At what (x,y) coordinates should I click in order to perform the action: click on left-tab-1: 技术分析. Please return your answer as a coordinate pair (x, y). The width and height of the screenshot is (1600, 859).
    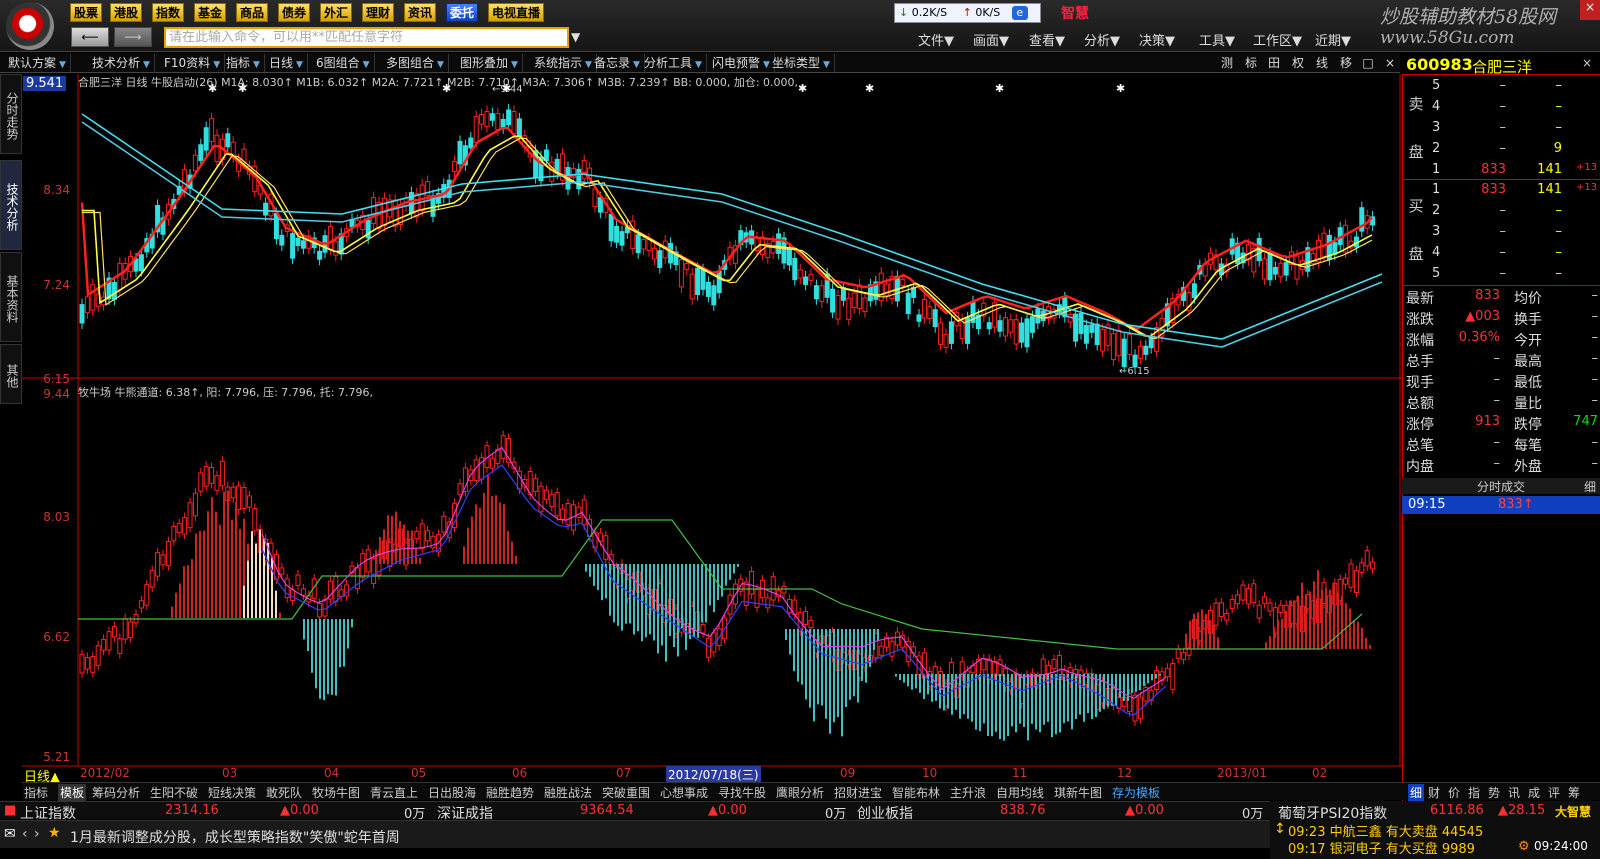
    Looking at the image, I should click on (11, 205).